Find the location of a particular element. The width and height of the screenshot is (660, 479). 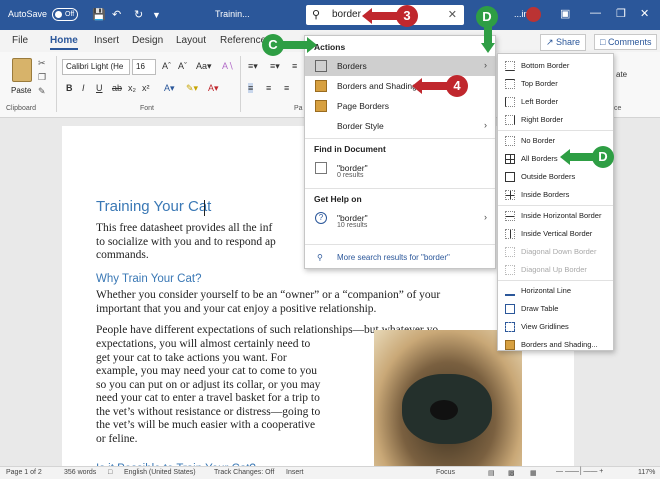

help-result: ? "border" 10 results › is located at coordinates (400, 221).